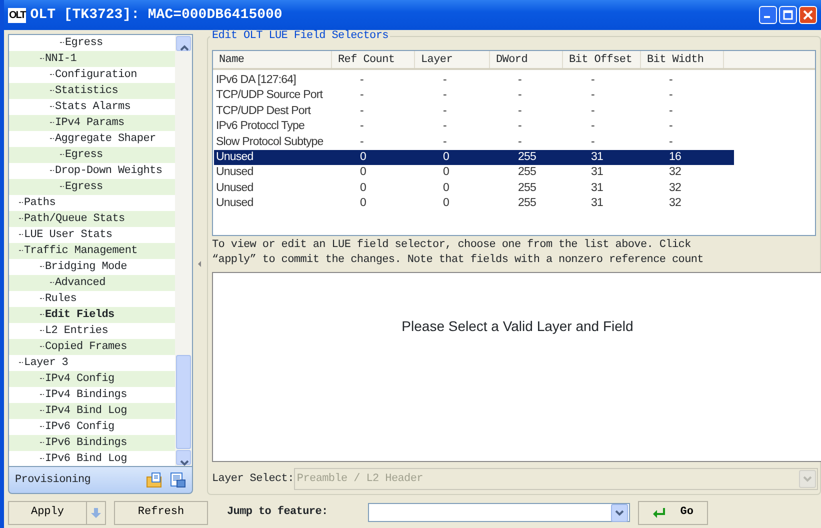  Describe the element at coordinates (263, 110) in the screenshot. I see `table-cell: TCP/UDP Dest Port` at that location.